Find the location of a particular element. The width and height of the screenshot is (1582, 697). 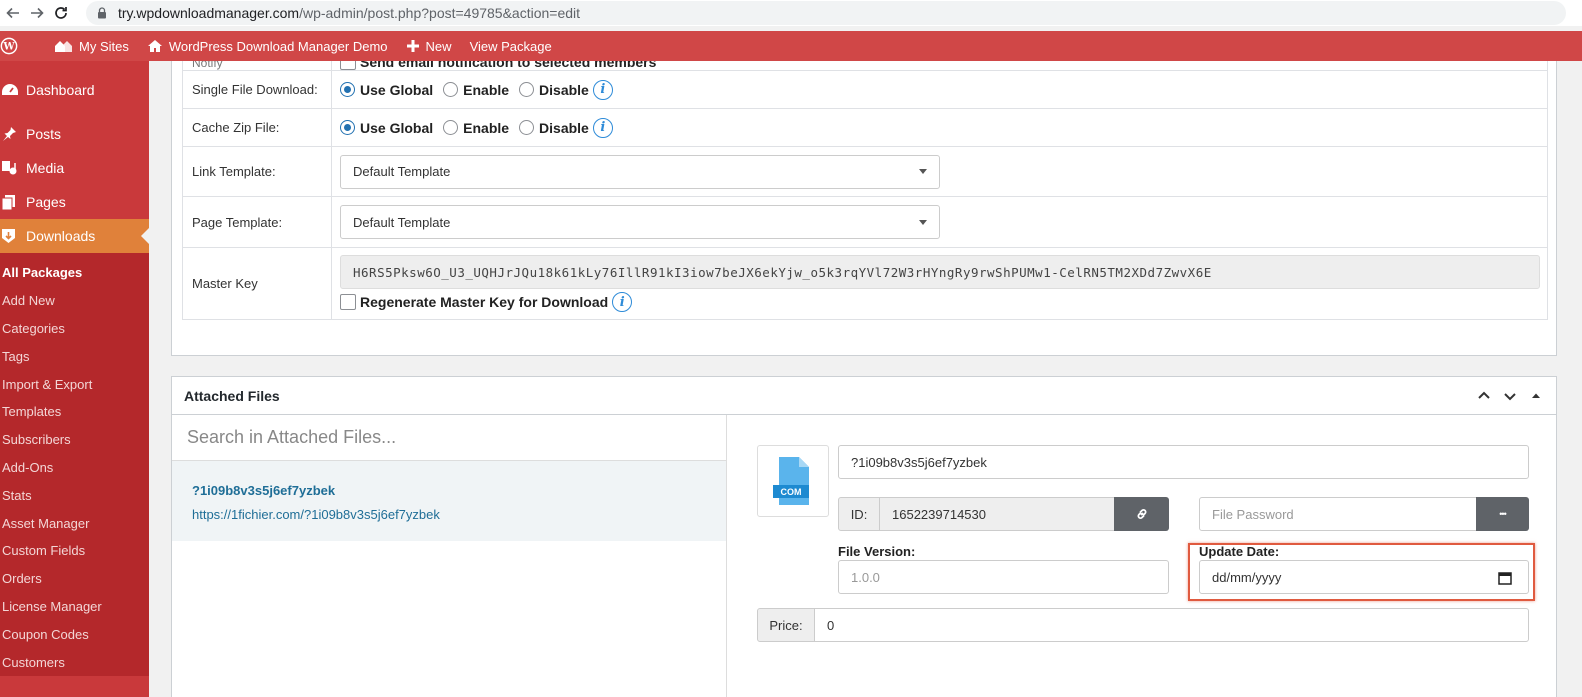

password-field-highlight is located at coordinates (1361, 572).